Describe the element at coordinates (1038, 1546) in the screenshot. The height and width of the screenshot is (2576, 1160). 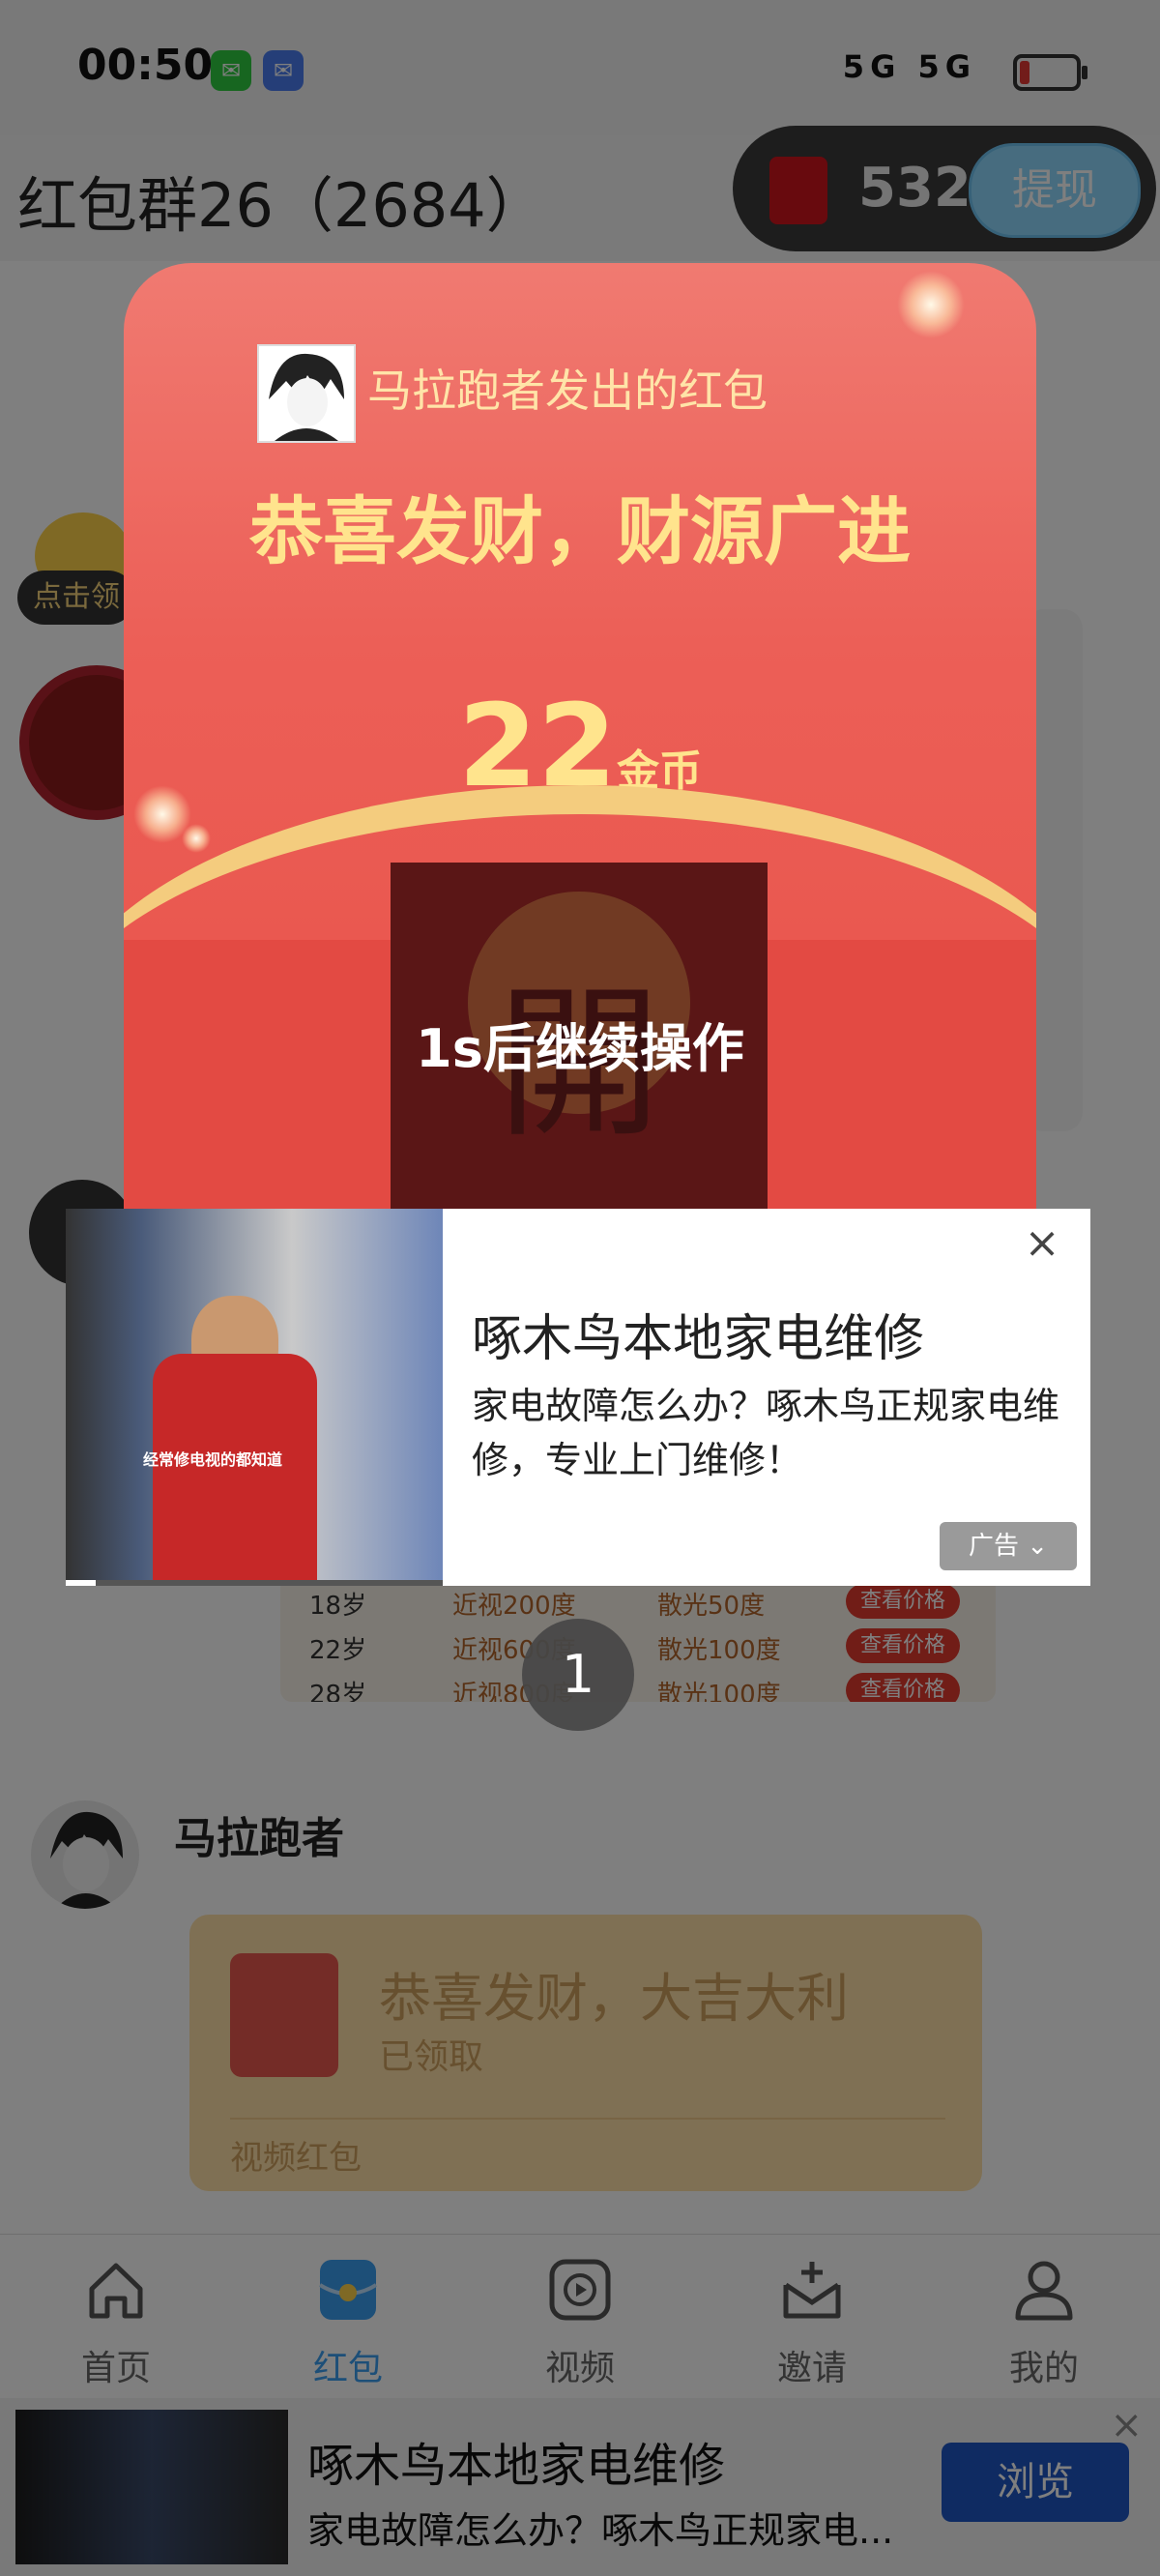
I see `chevron-down-icon: ⌄` at that location.